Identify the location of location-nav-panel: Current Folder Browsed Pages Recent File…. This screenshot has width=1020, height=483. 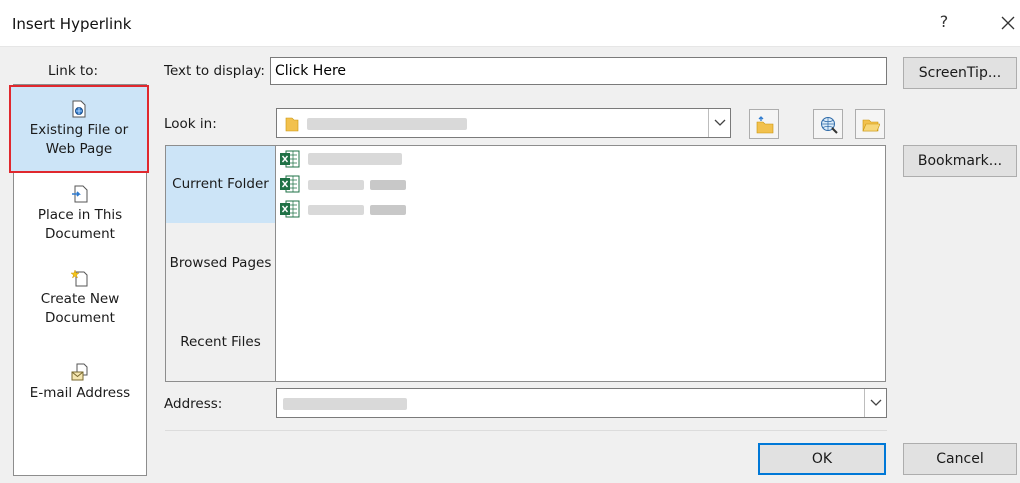
(220, 263).